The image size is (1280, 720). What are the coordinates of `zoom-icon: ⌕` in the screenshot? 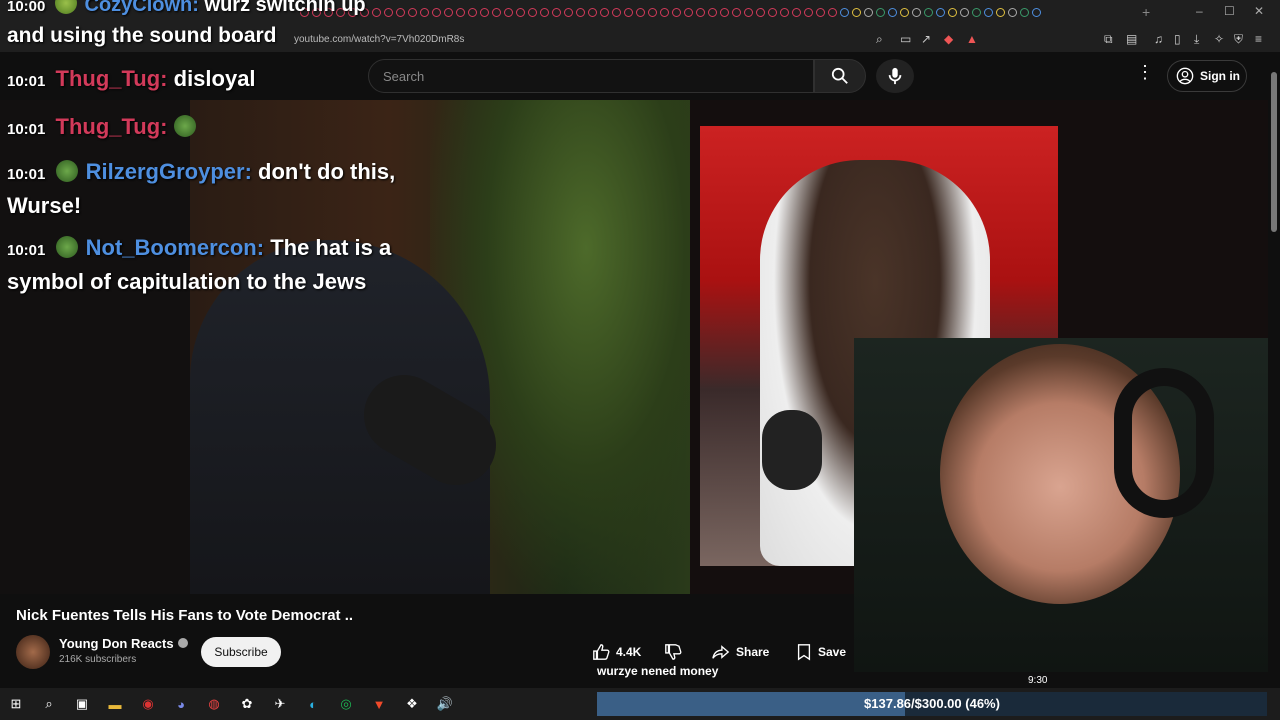 It's located at (879, 39).